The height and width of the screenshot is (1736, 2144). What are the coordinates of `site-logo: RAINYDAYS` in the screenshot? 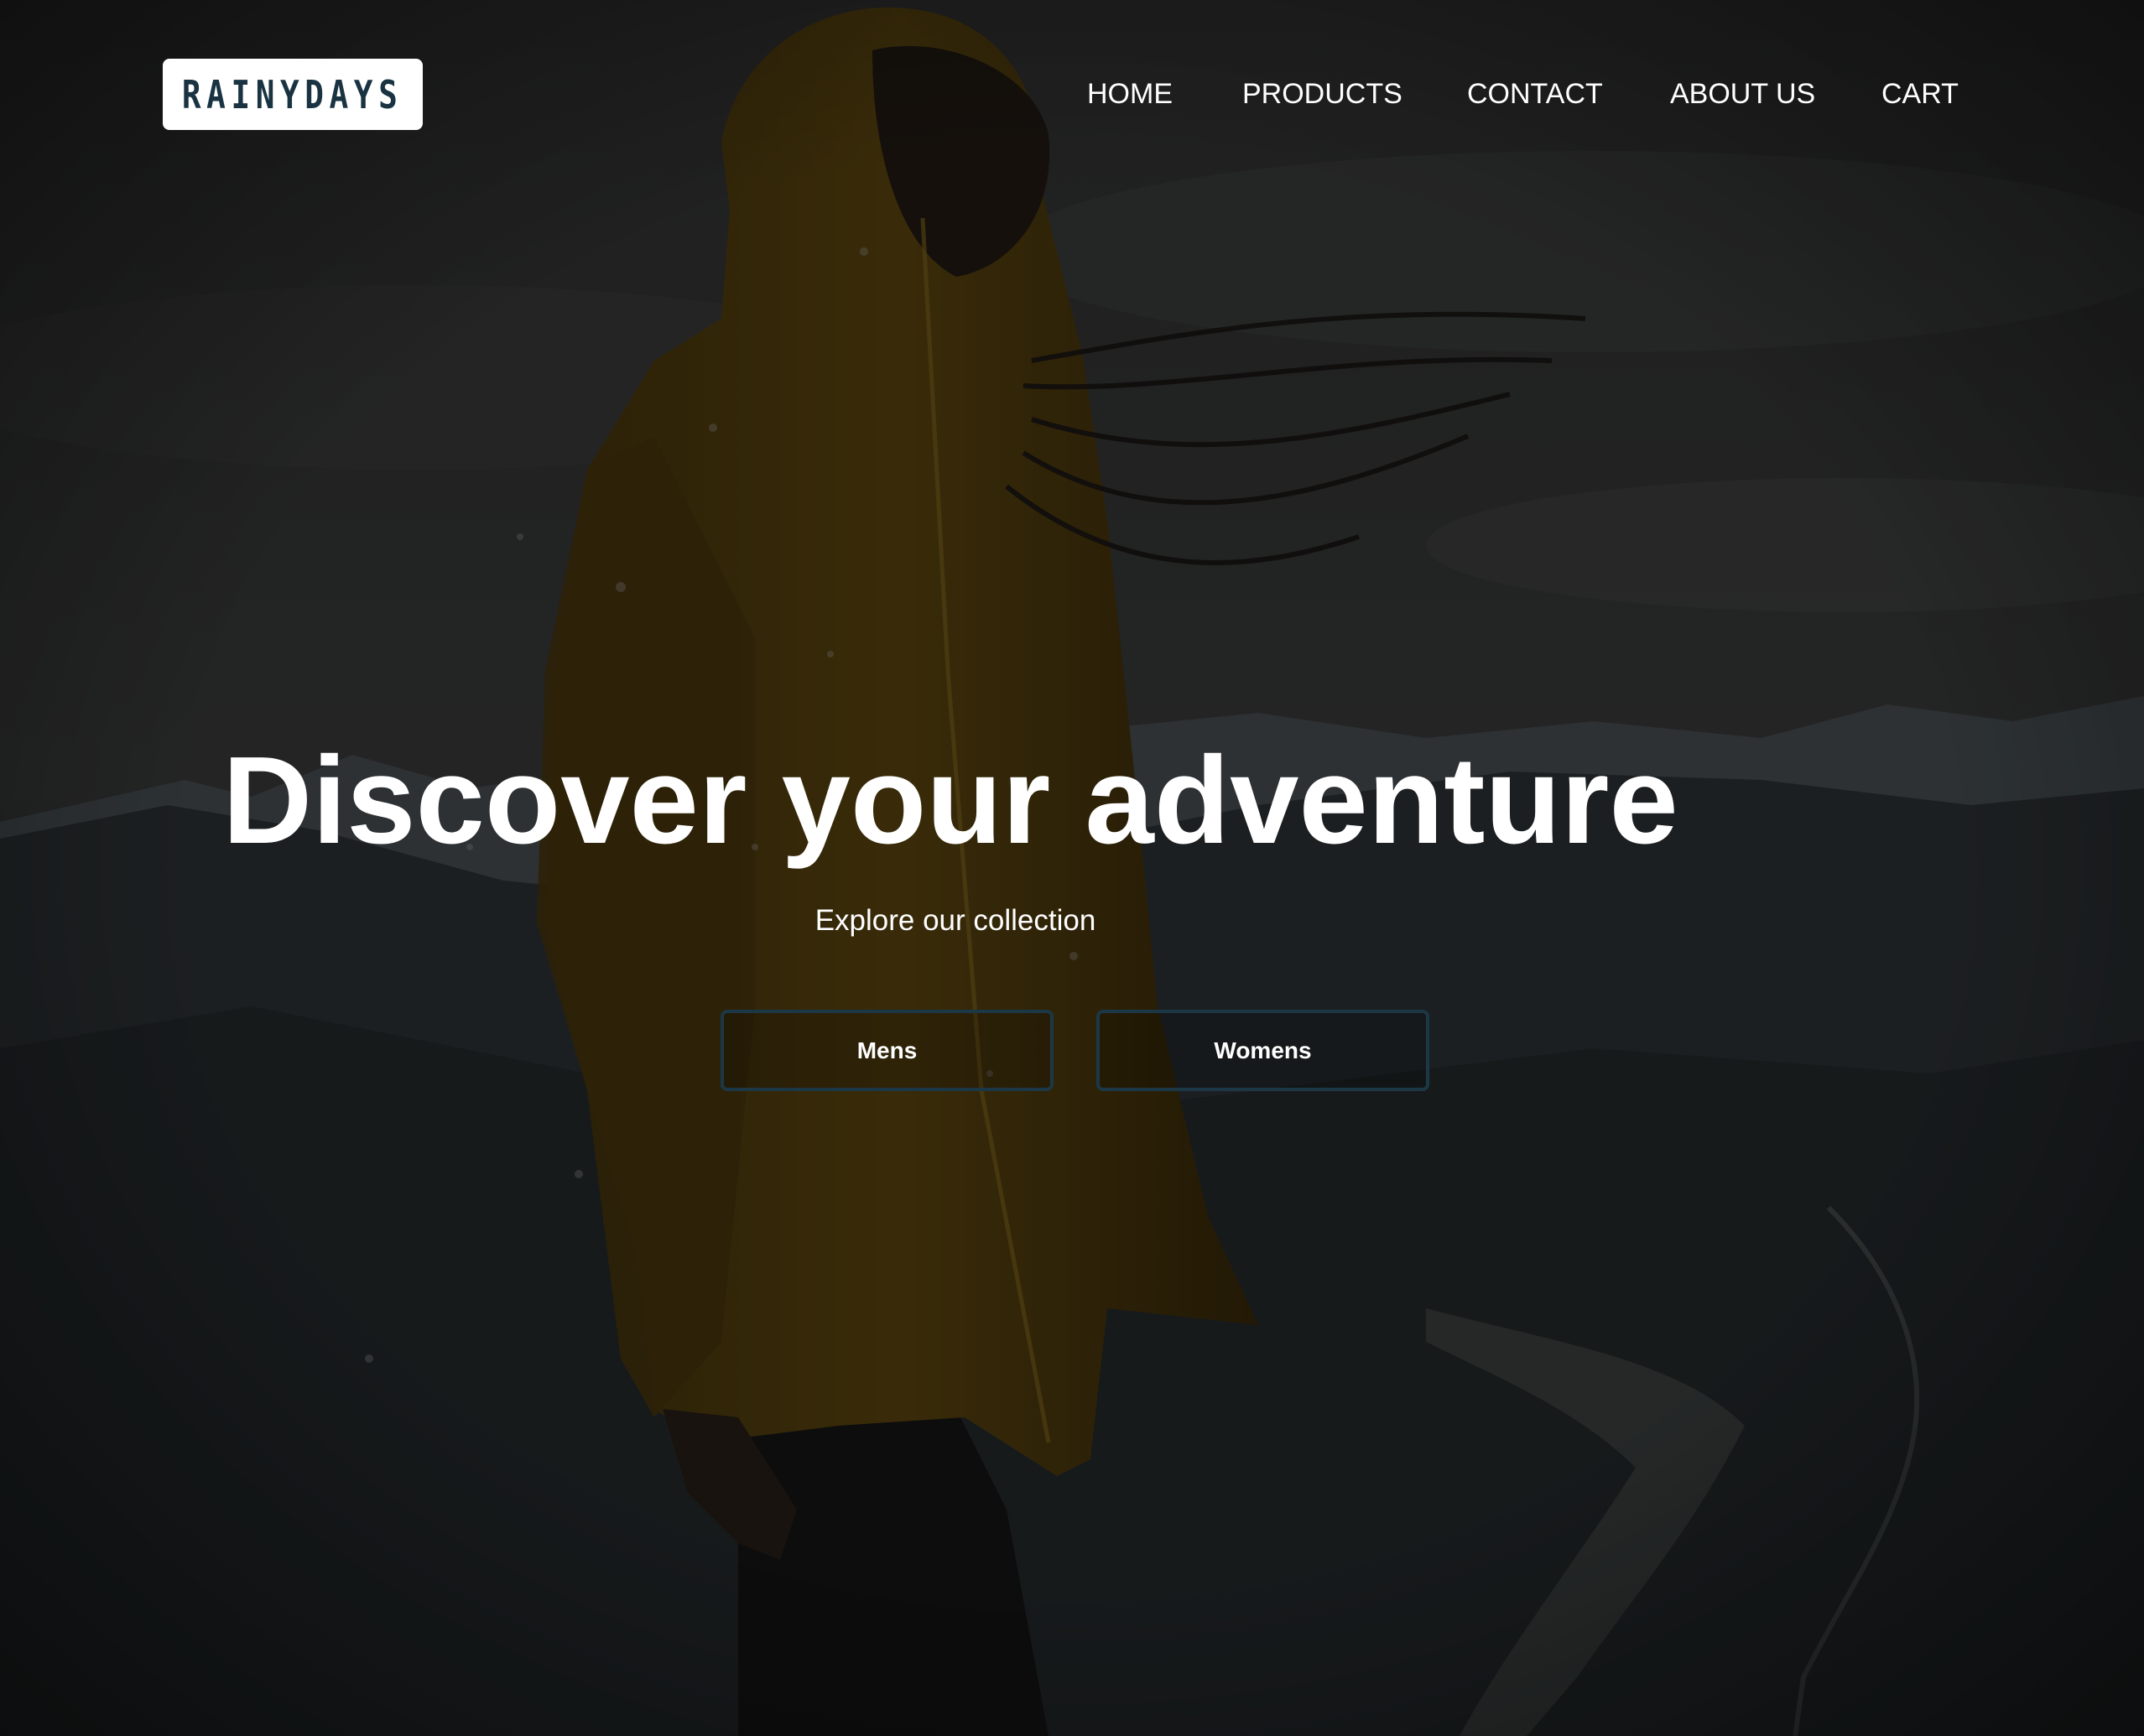 It's located at (293, 94).